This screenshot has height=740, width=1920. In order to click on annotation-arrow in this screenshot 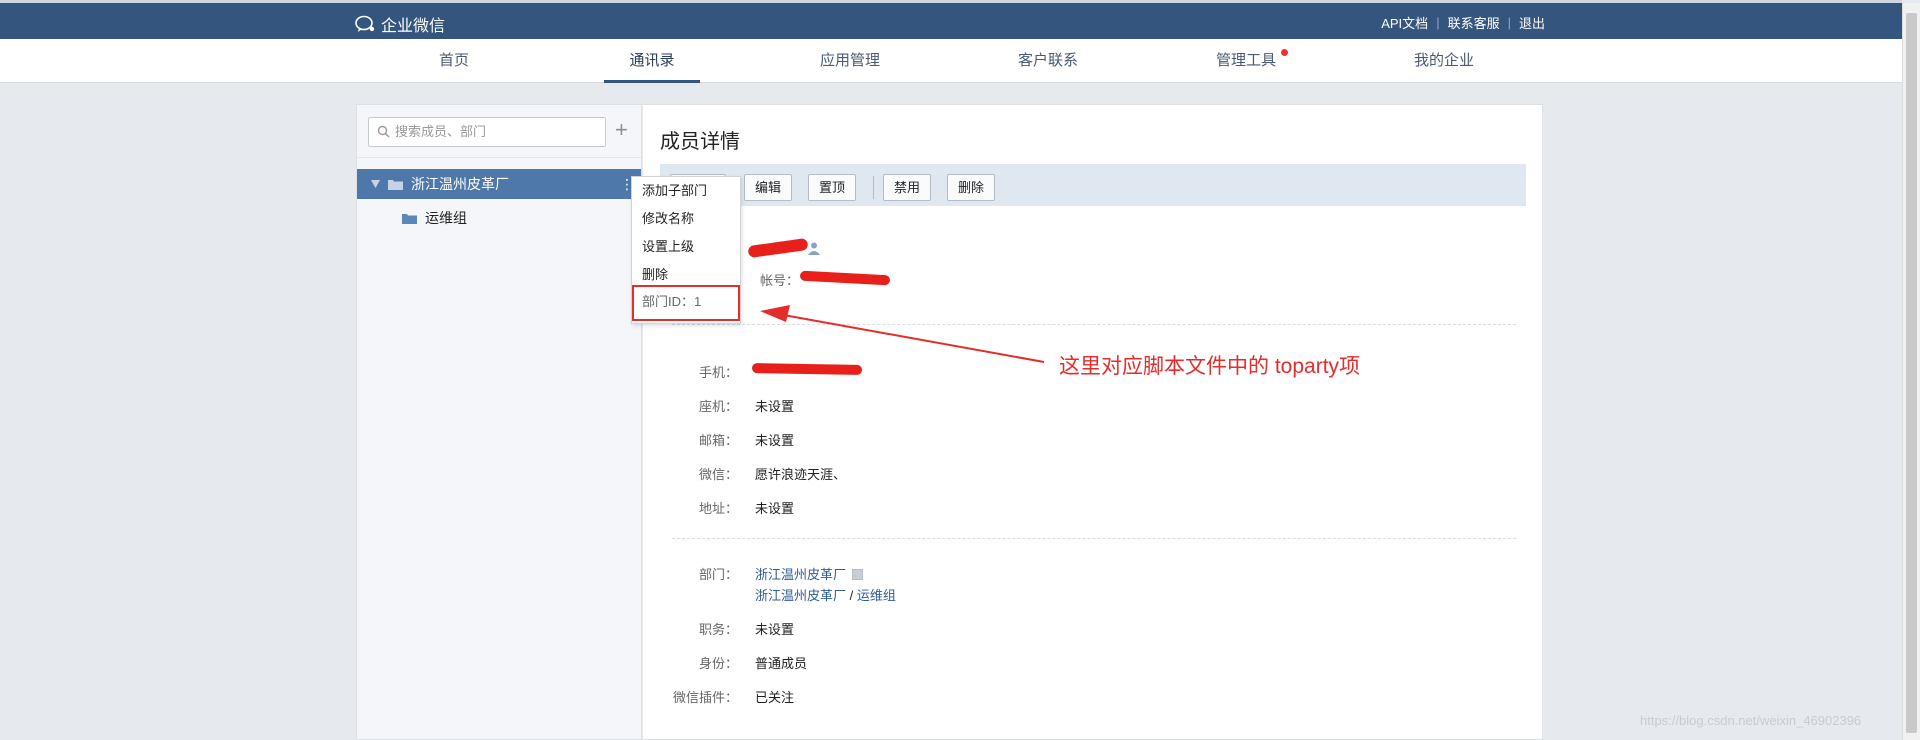, I will do `click(902, 334)`.